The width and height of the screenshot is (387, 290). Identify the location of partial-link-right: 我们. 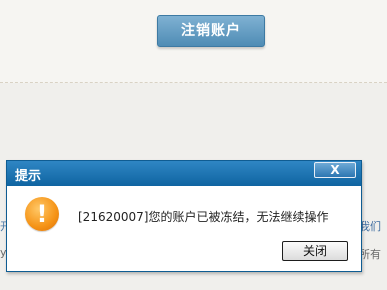
(370, 226).